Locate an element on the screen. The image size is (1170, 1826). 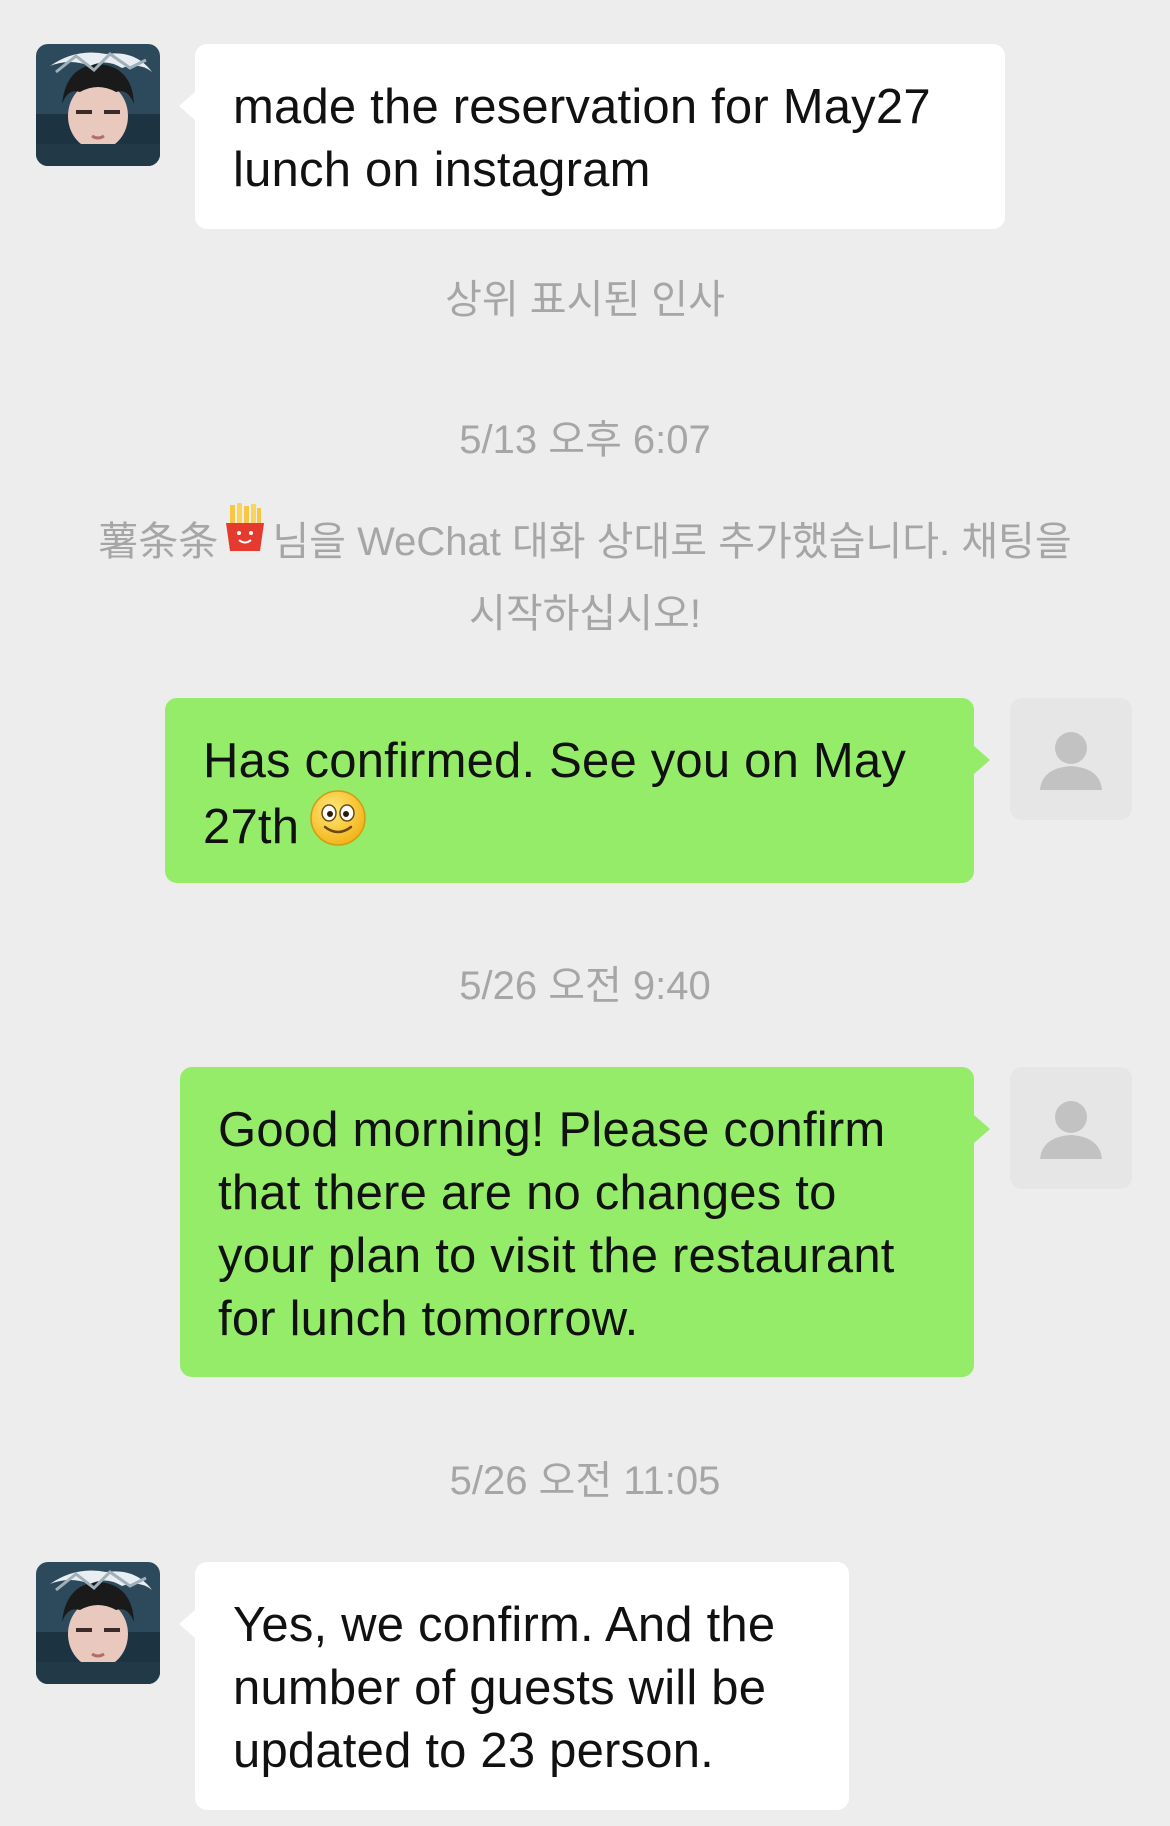
contact-added-notice: 薯条条 님을 WeChat 대화 상대로 추가했습니다. 채팅을 시작하십시오! is located at coordinates (585, 575).